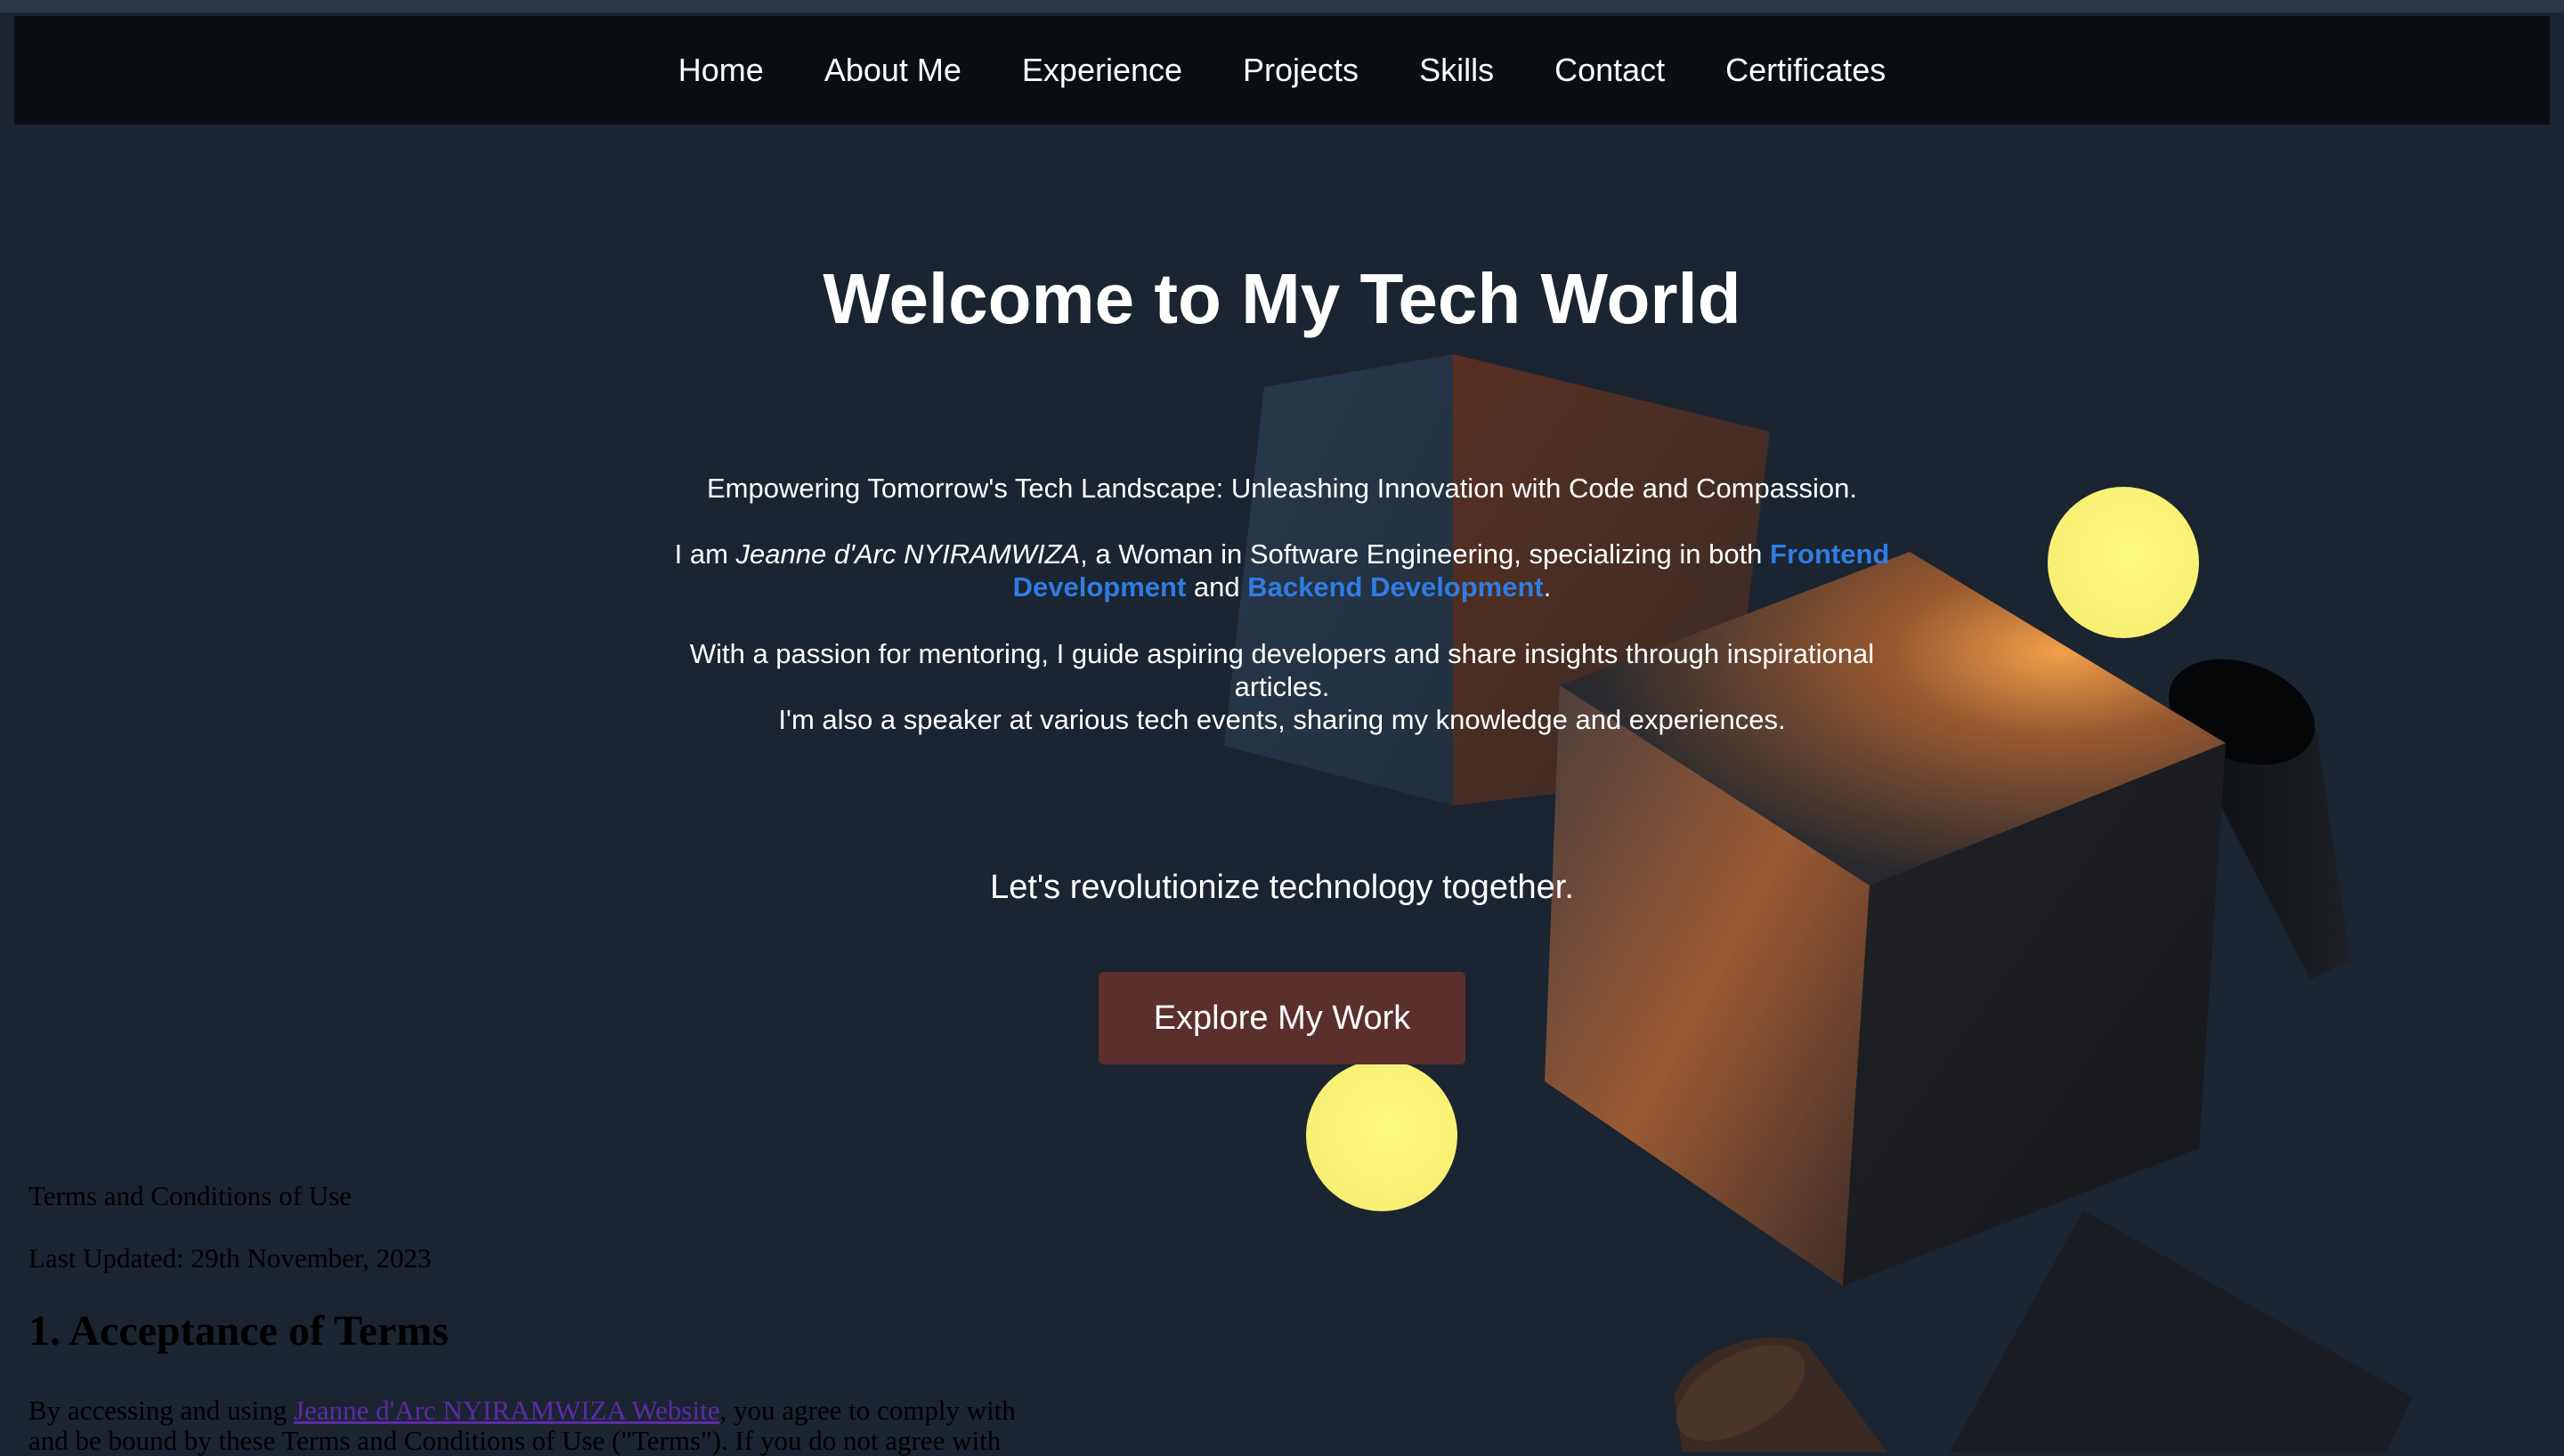 Image resolution: width=2564 pixels, height=1456 pixels. Describe the element at coordinates (893, 70) in the screenshot. I see `nav-about-me: About Me` at that location.